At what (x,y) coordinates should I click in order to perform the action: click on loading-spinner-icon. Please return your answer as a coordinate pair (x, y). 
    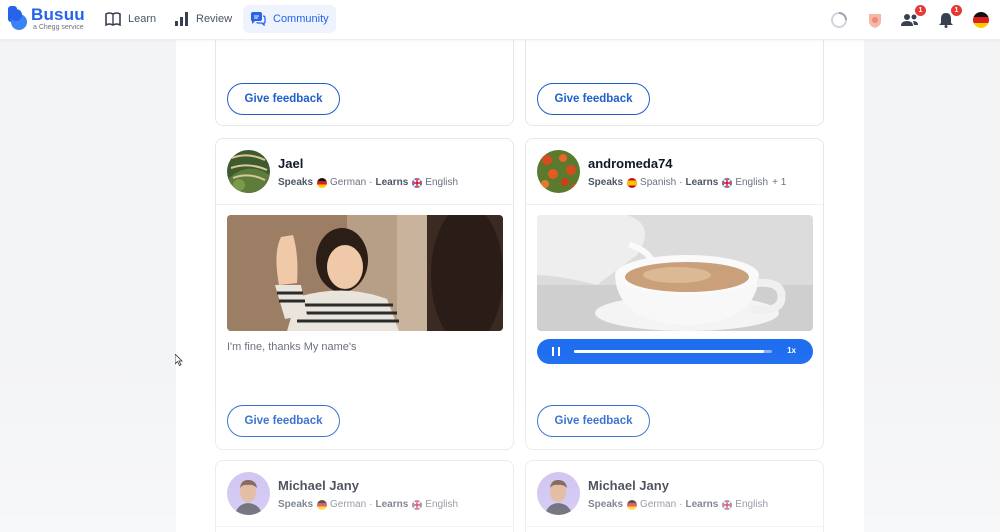
    Looking at the image, I should click on (839, 20).